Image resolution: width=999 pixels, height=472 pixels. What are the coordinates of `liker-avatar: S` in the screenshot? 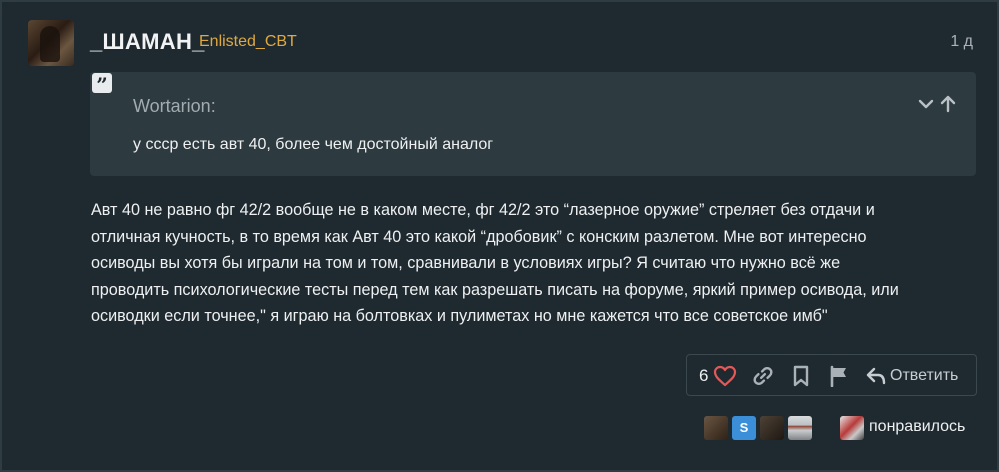 It's located at (744, 428).